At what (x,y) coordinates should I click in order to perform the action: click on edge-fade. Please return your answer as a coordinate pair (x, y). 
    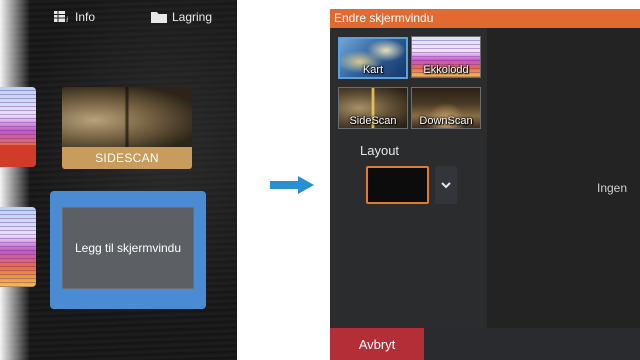
    Looking at the image, I should click on (15, 180).